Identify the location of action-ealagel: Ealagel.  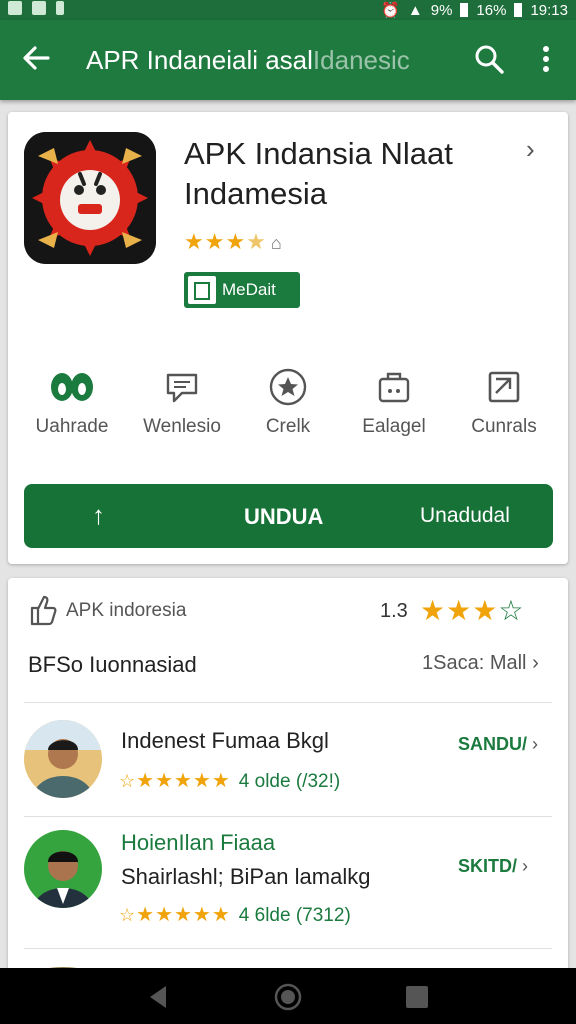
(394, 400).